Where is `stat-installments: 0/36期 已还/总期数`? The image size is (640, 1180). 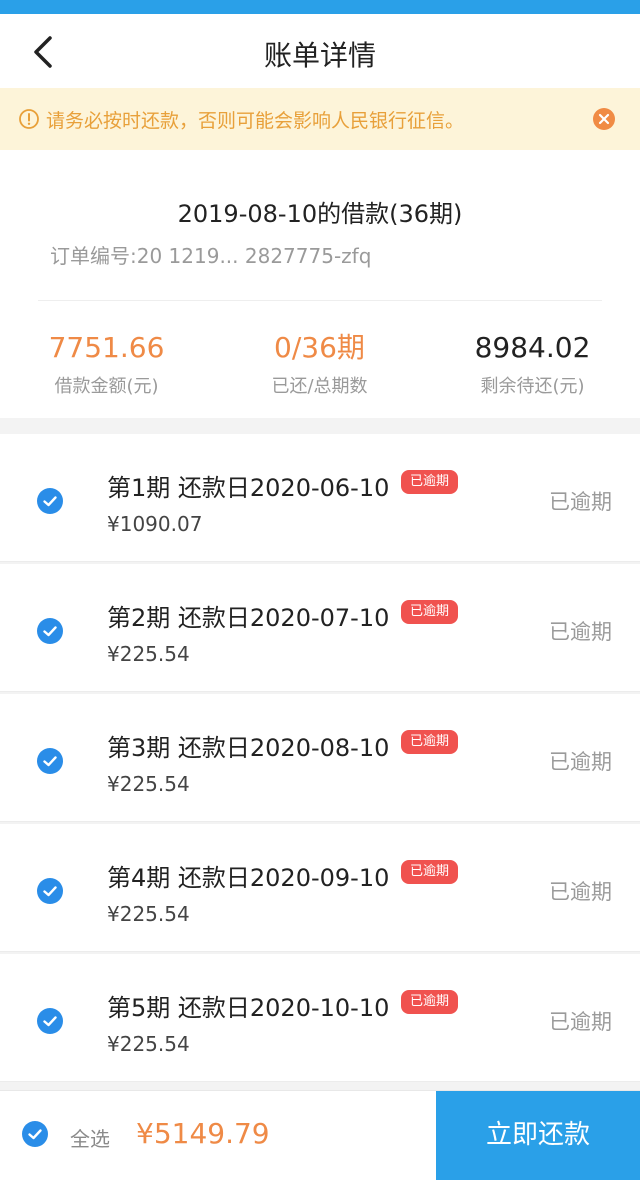 stat-installments: 0/36期 已还/总期数 is located at coordinates (319, 364).